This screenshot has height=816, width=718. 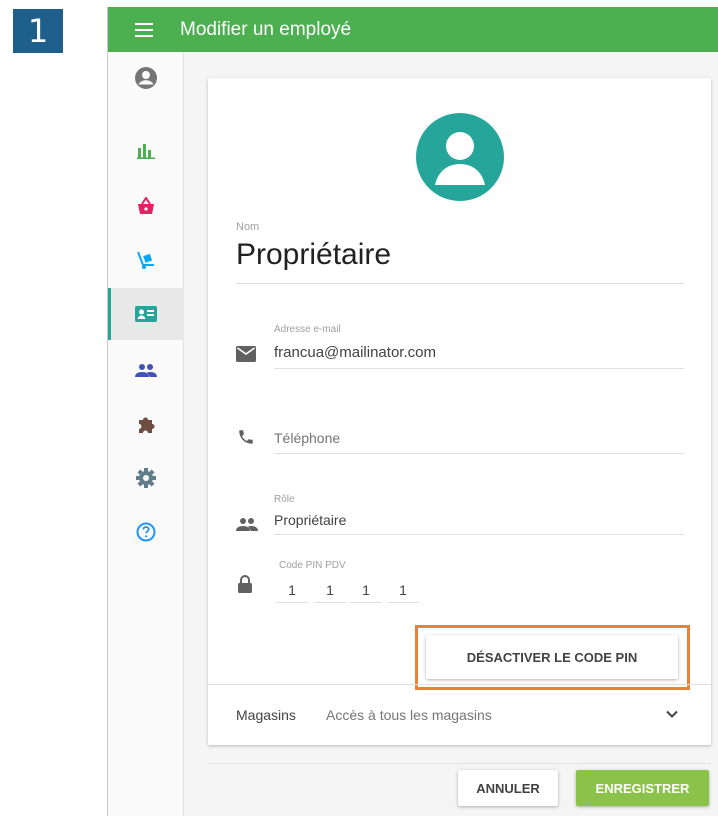 What do you see at coordinates (508, 788) in the screenshot?
I see `cancel-button: ANNULER` at bounding box center [508, 788].